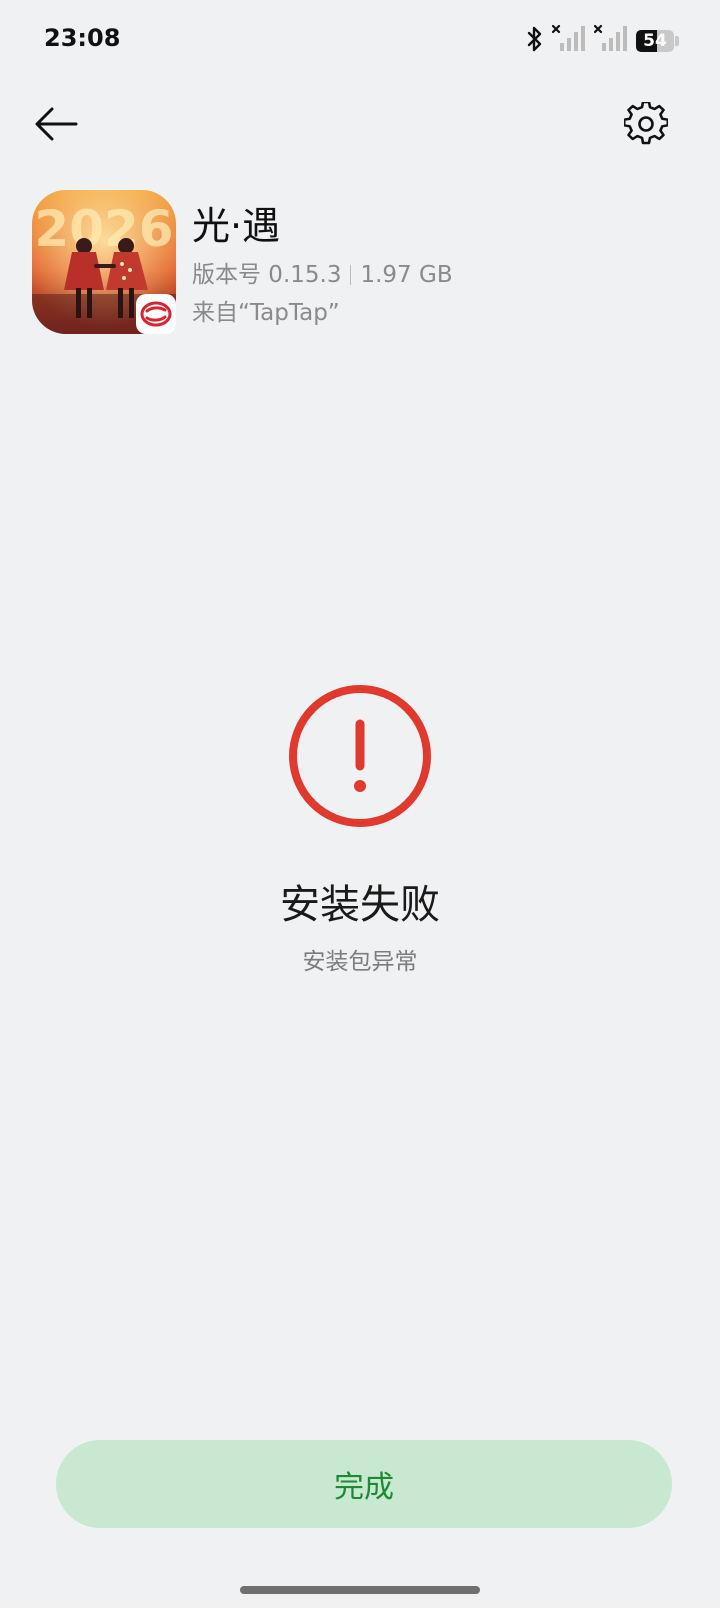 This screenshot has height=1608, width=720. Describe the element at coordinates (360, 756) in the screenshot. I see `error-circle-icon` at that location.